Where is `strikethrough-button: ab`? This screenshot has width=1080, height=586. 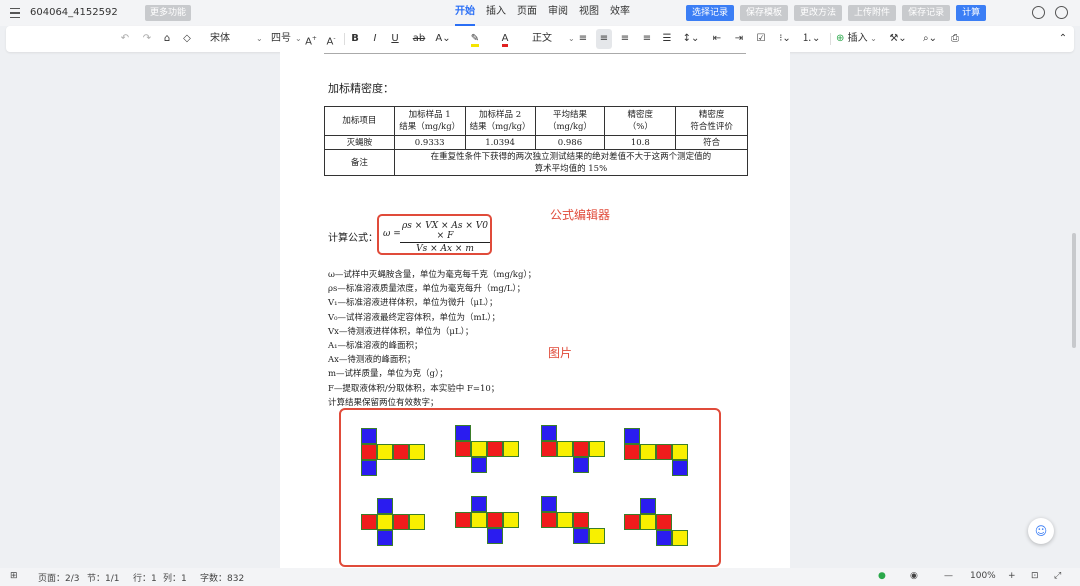
strikethrough-button: ab is located at coordinates (419, 39).